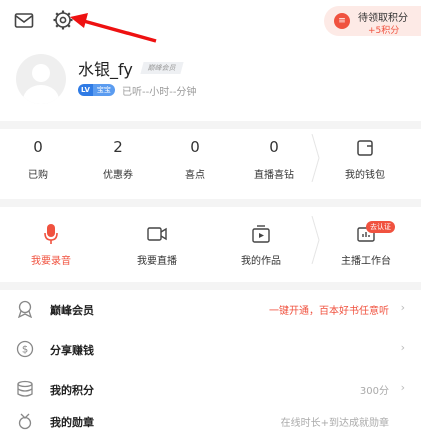 This screenshot has height=444, width=421. I want to click on list-item-title: 巅峰会员, so click(72, 310).